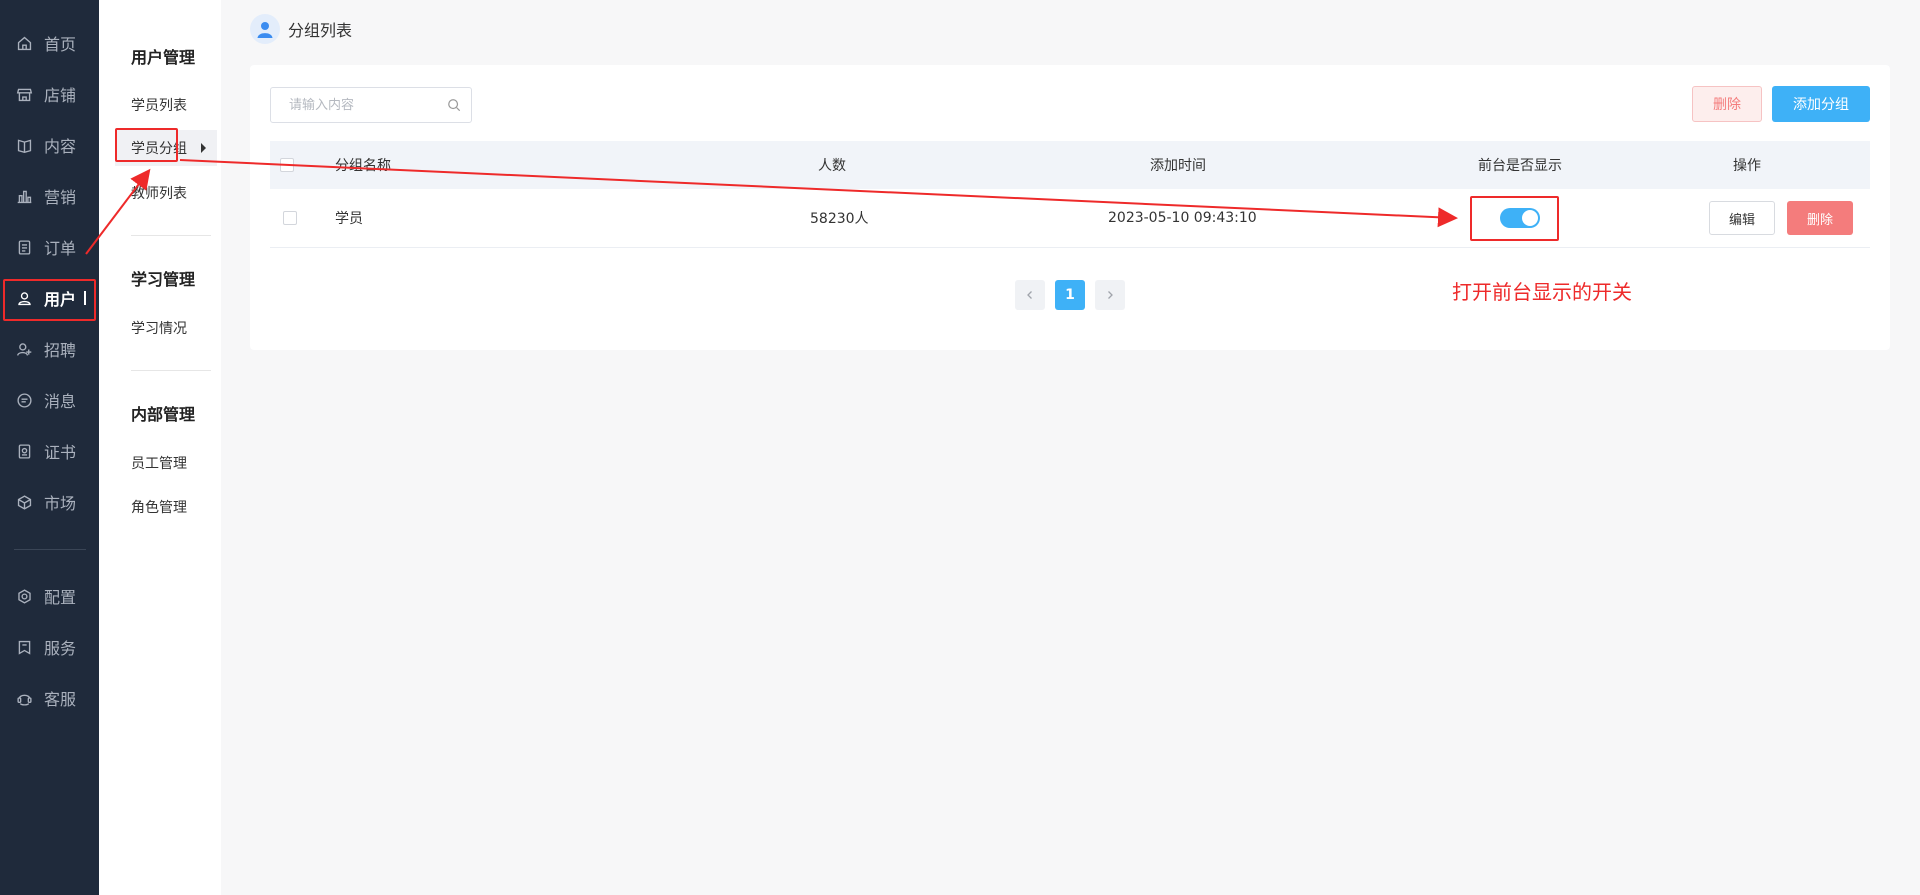  I want to click on cell-group-name: 学员, so click(349, 219).